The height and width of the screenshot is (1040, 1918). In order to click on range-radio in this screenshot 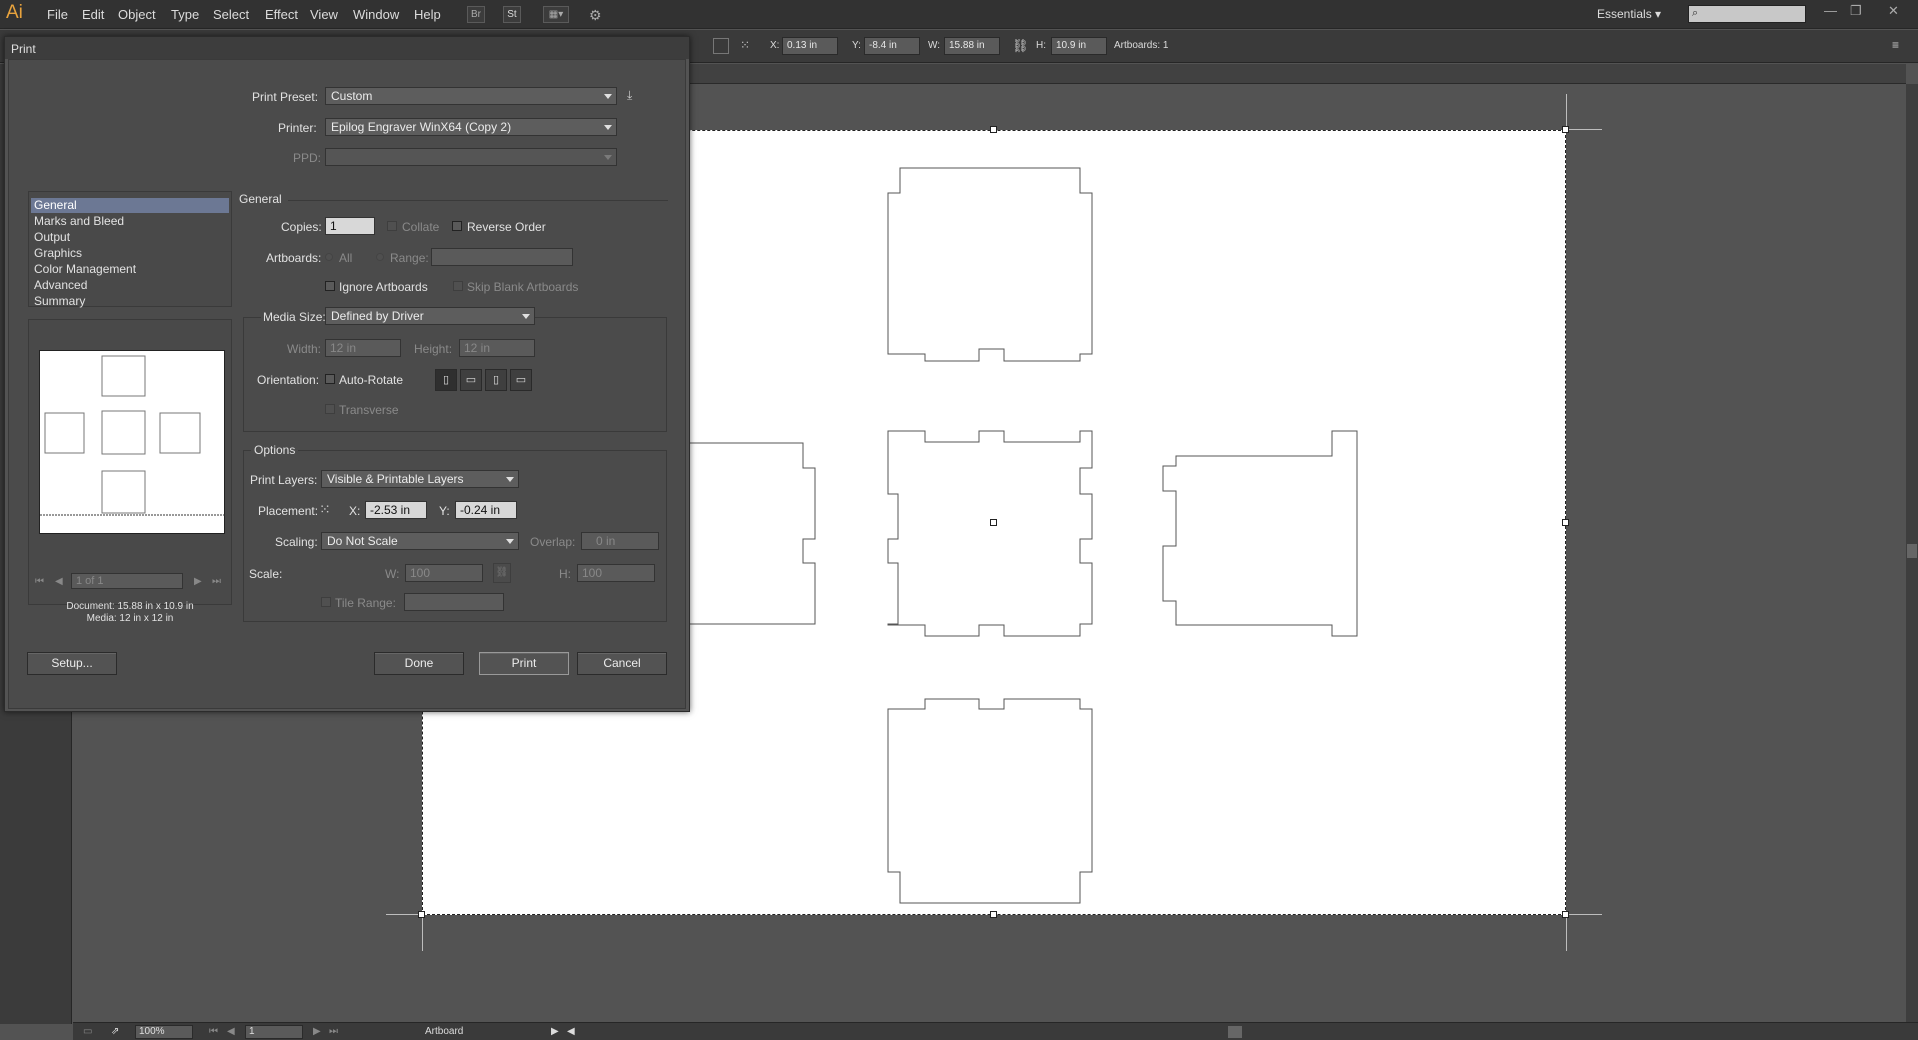, I will do `click(380, 257)`.